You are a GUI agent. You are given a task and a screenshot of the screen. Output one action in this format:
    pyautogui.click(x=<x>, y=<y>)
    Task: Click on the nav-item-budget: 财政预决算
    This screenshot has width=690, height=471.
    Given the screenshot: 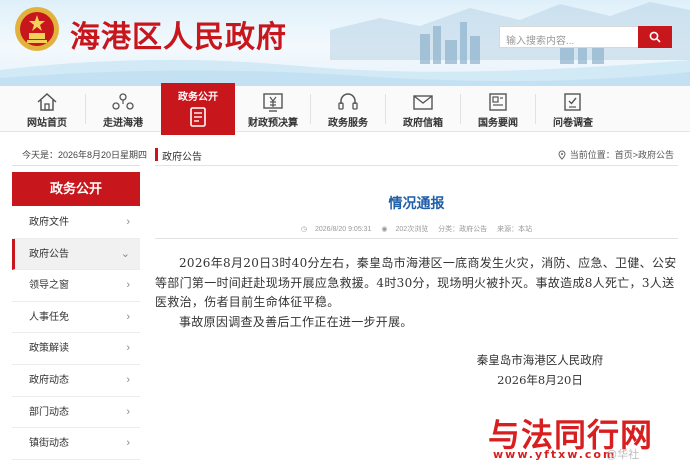 What is the action you would take?
    pyautogui.click(x=273, y=109)
    